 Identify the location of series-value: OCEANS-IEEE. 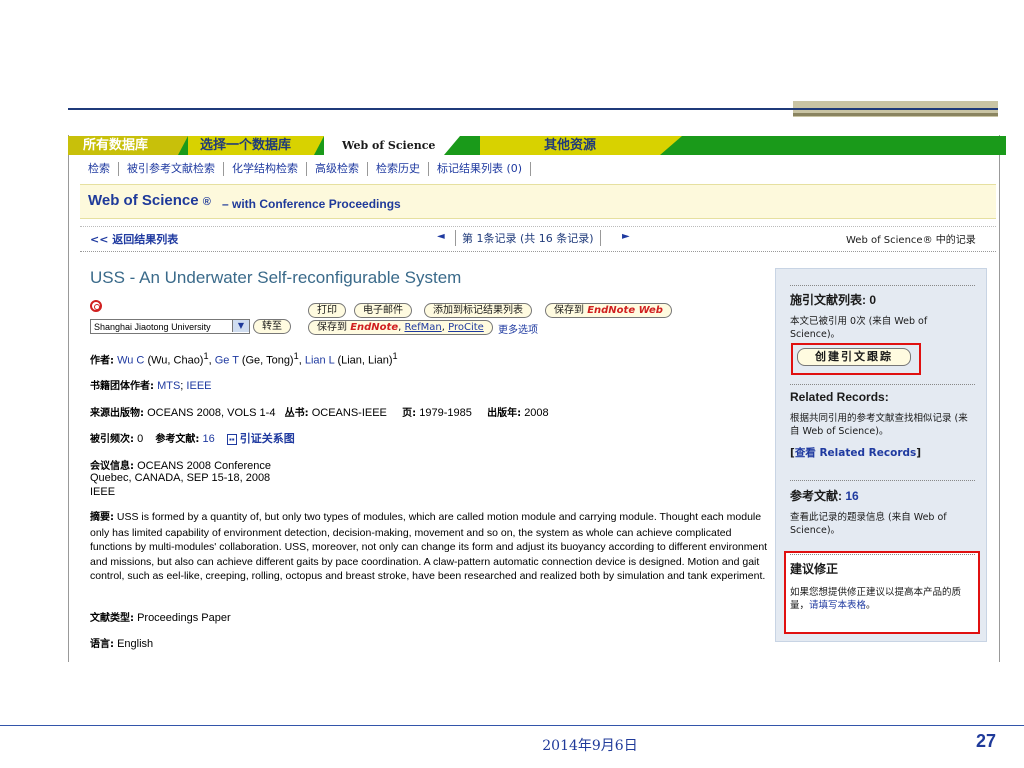
(349, 413).